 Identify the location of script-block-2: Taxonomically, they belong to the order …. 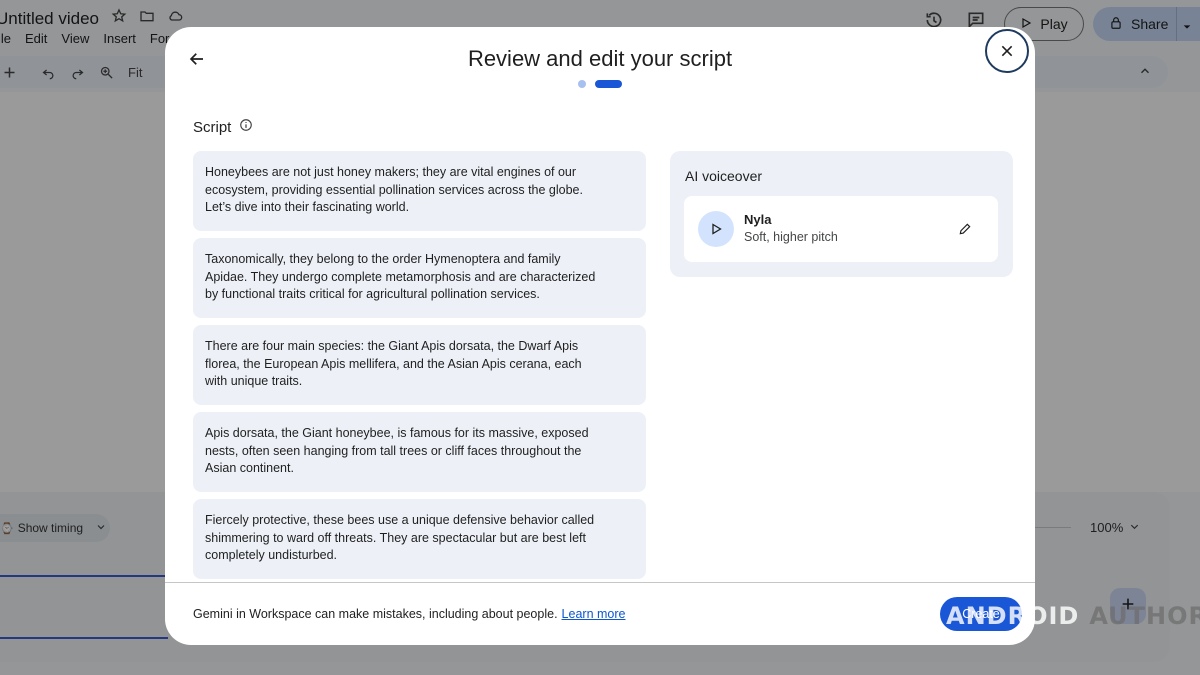
(419, 278).